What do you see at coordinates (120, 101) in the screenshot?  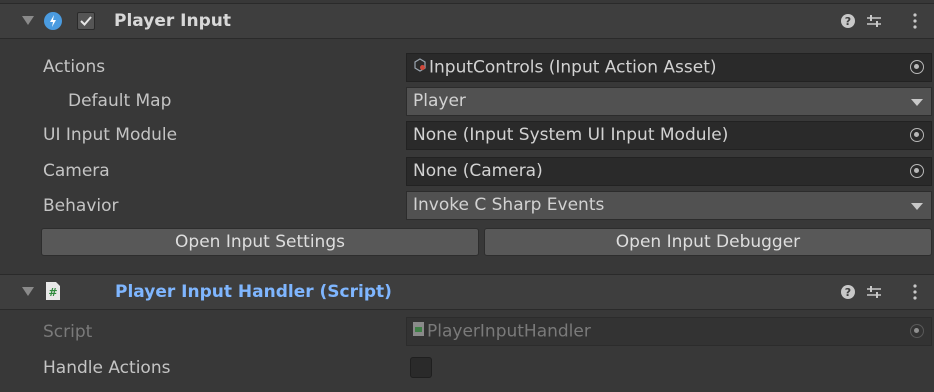 I see `default-map-label: Default Map` at bounding box center [120, 101].